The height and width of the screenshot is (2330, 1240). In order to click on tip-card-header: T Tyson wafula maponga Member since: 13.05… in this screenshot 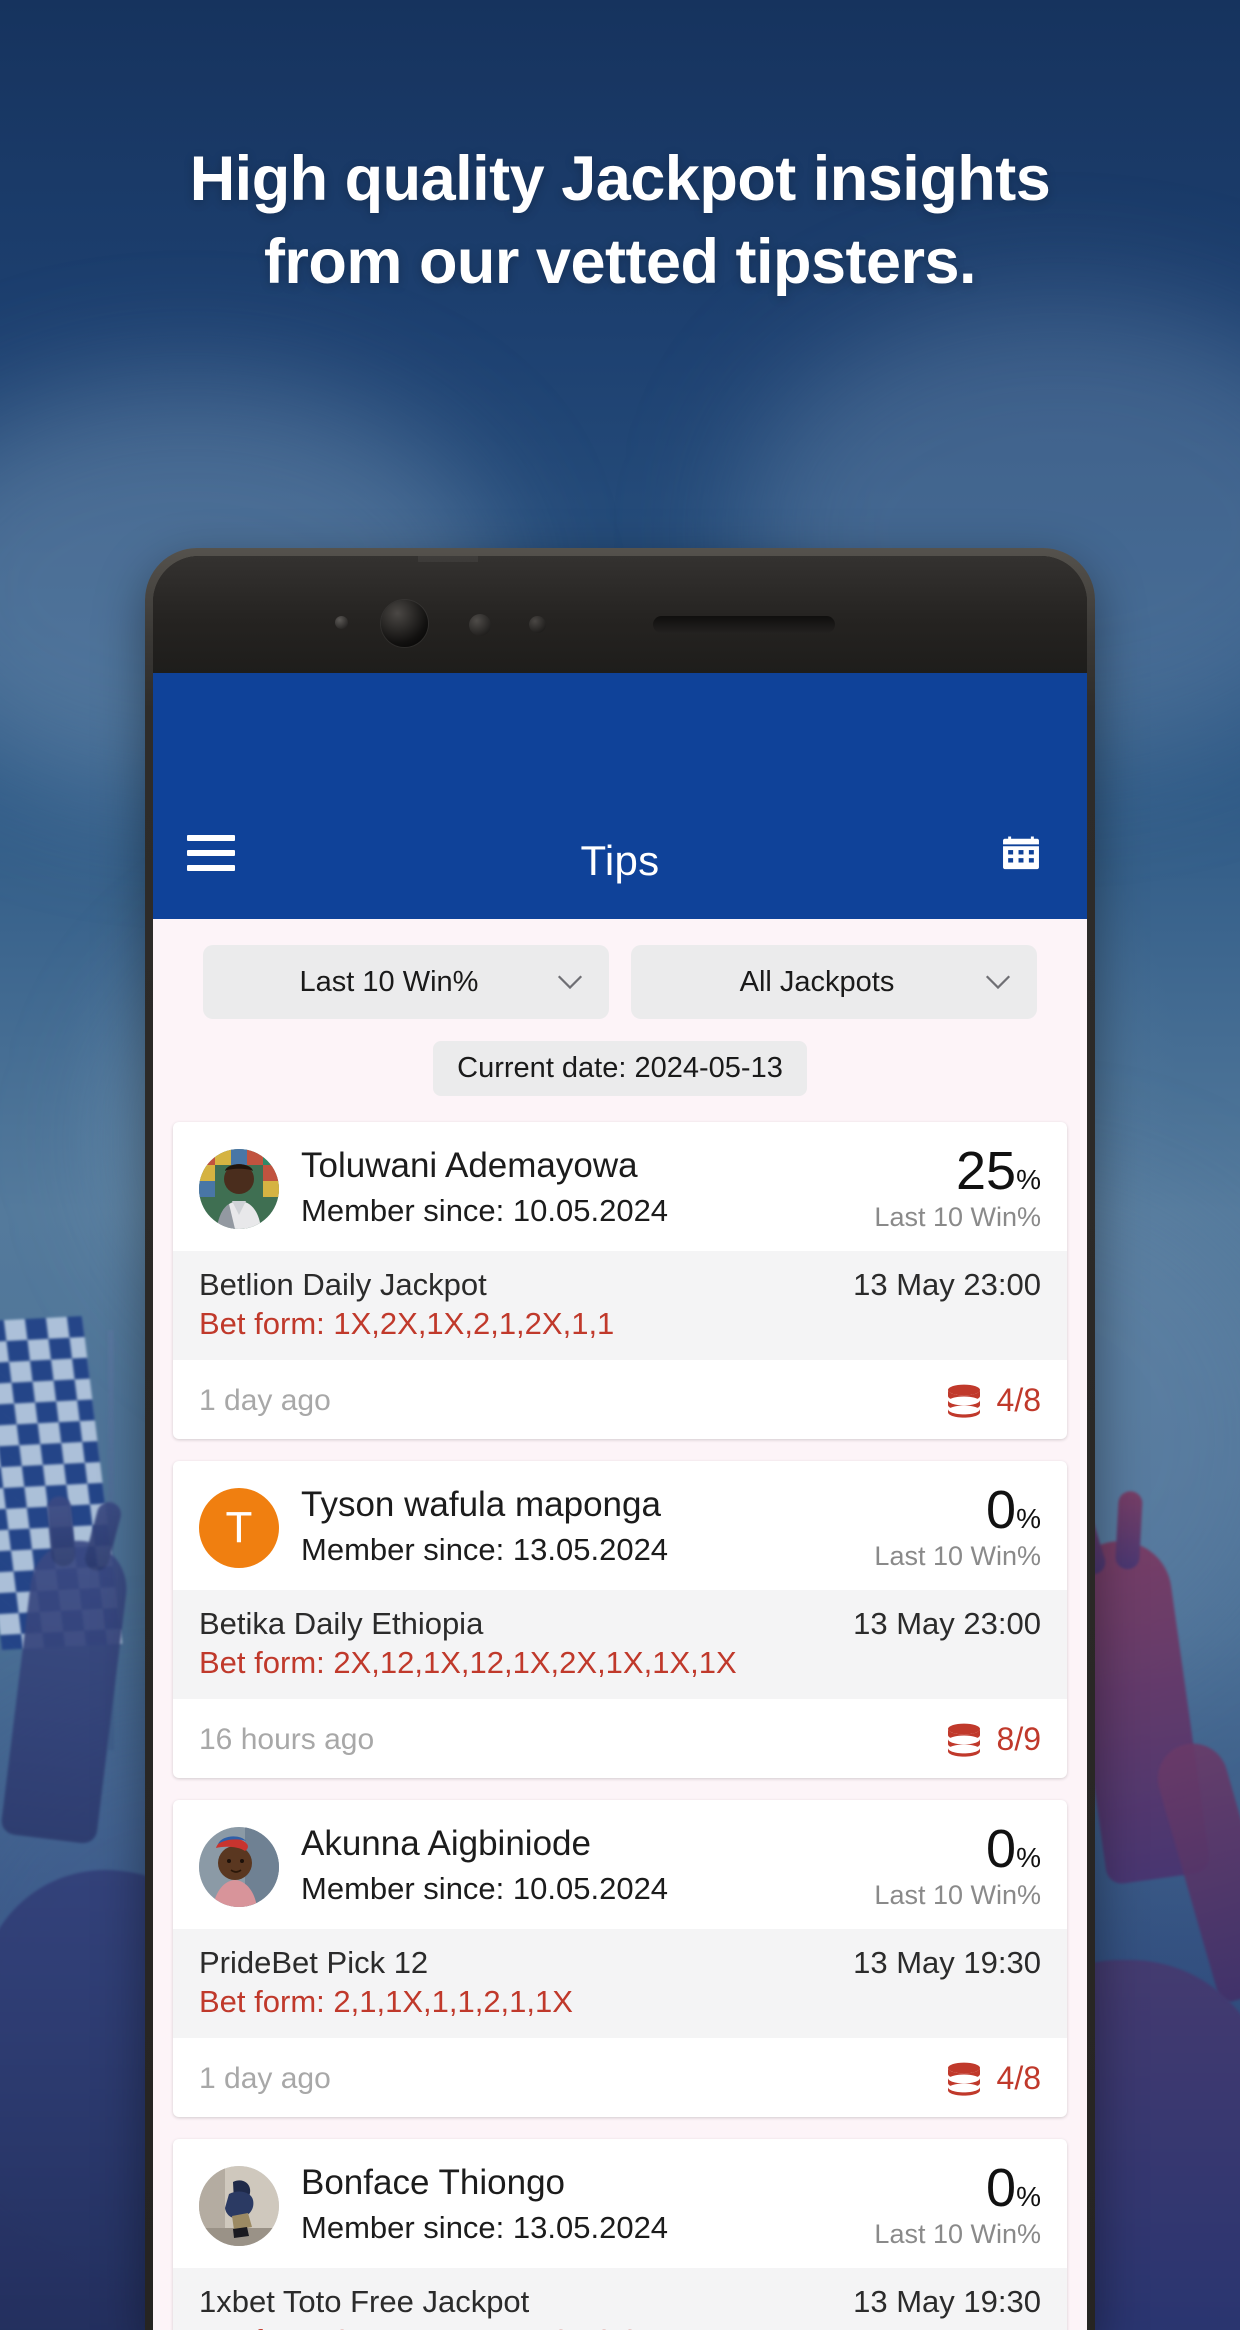, I will do `click(620, 1525)`.